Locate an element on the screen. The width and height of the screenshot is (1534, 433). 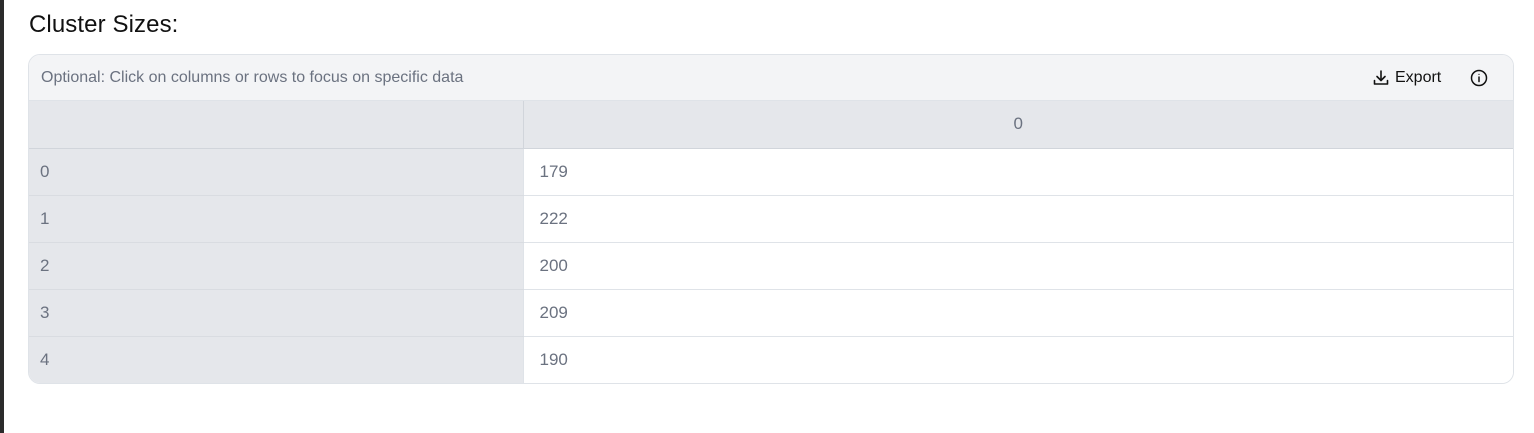
export-label: Export is located at coordinates (1418, 77).